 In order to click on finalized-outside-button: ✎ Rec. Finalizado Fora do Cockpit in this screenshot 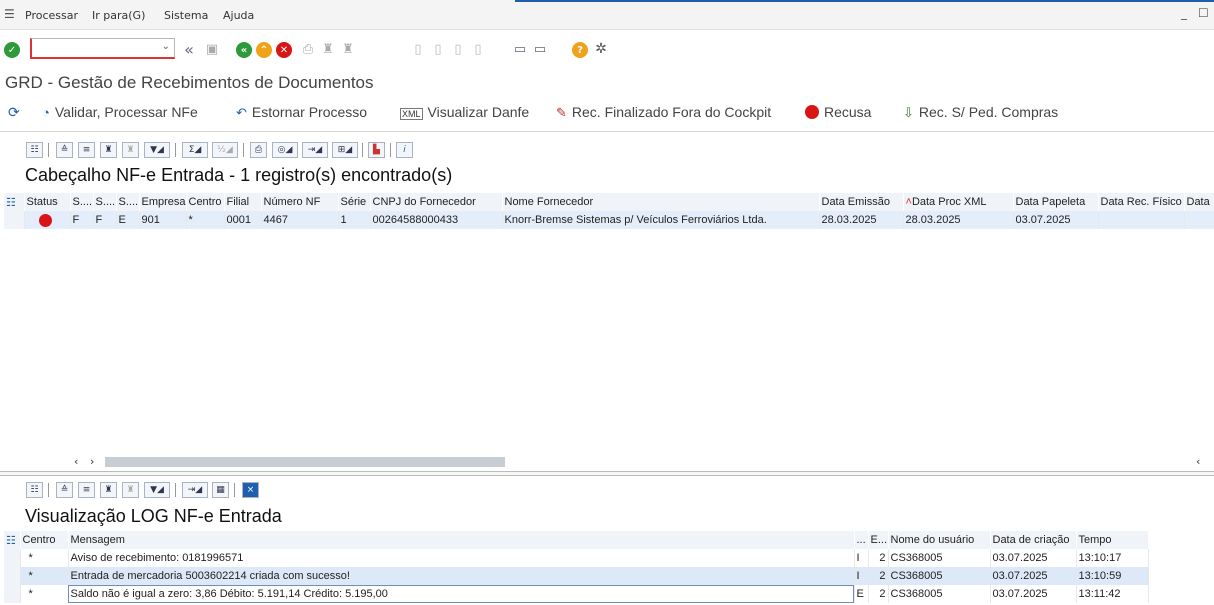, I will do `click(663, 112)`.